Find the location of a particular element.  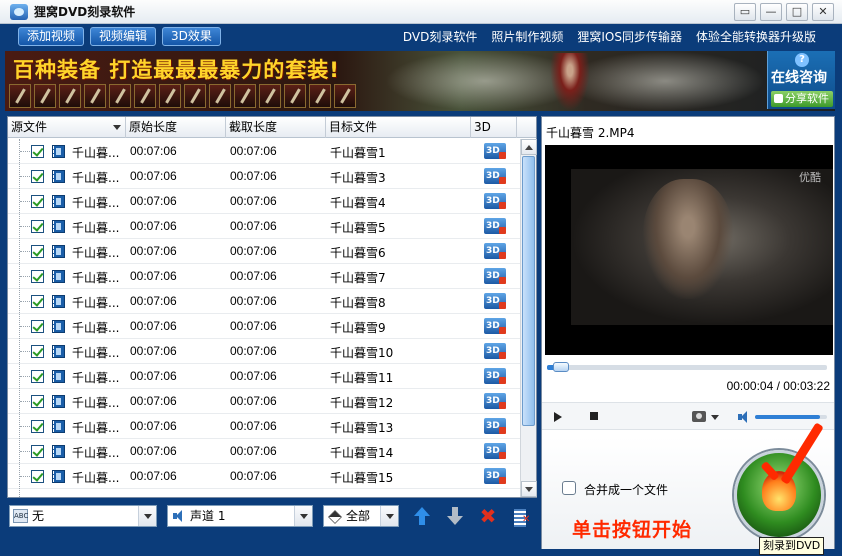

filter-select: 全部 is located at coordinates (361, 516).